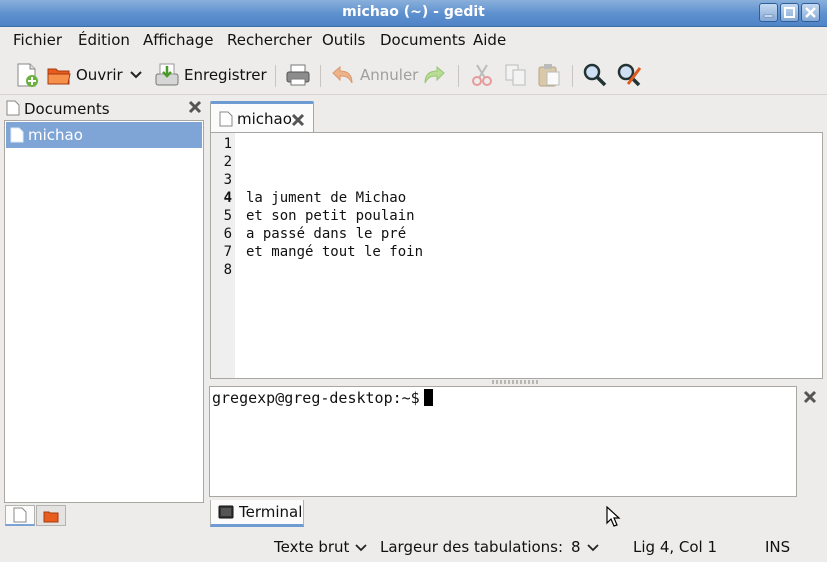 Image resolution: width=827 pixels, height=562 pixels. Describe the element at coordinates (227, 270) in the screenshot. I see `line-number: 8` at that location.